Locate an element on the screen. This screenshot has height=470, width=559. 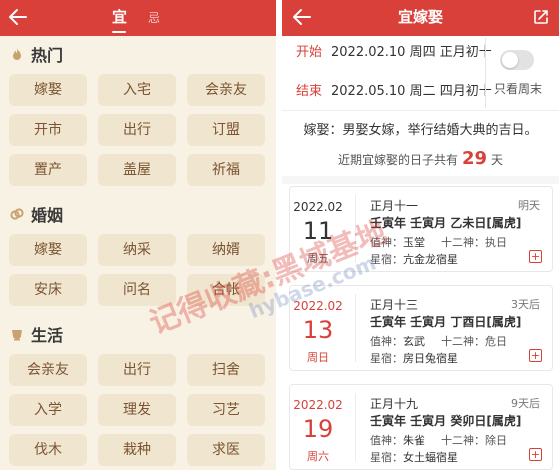
card-ganzhi: 壬寅年 壬寅月 乙未日[属虎] is located at coordinates (446, 223).